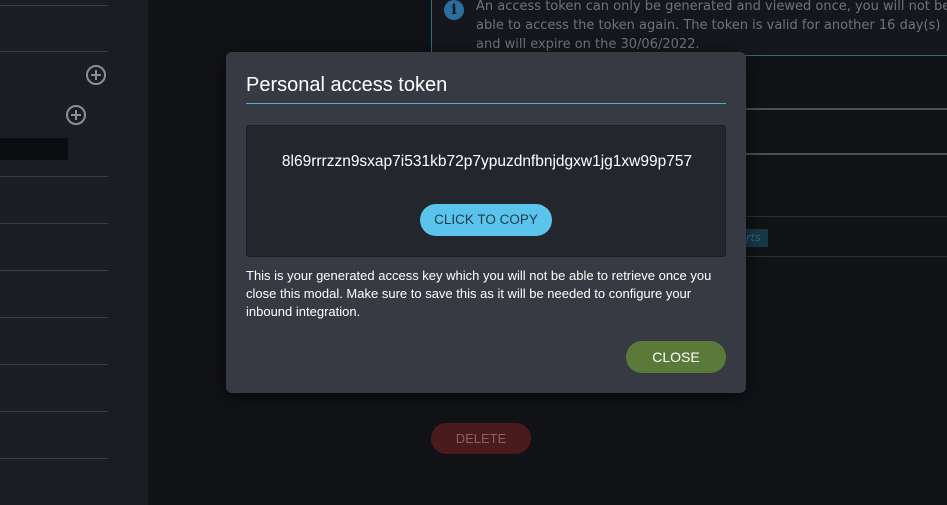  What do you see at coordinates (757, 238) in the screenshot?
I see `background-tag: rts` at bounding box center [757, 238].